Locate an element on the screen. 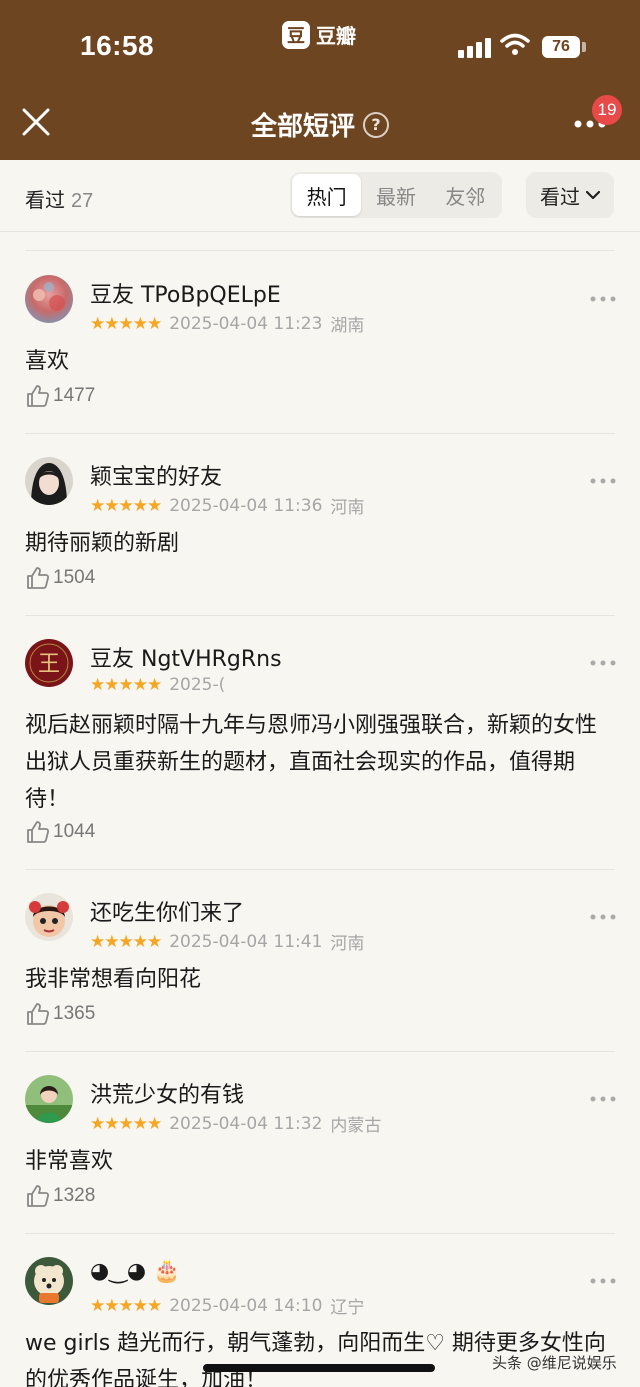 This screenshot has width=640, height=1387. comment-time: 2025-( is located at coordinates (197, 685).